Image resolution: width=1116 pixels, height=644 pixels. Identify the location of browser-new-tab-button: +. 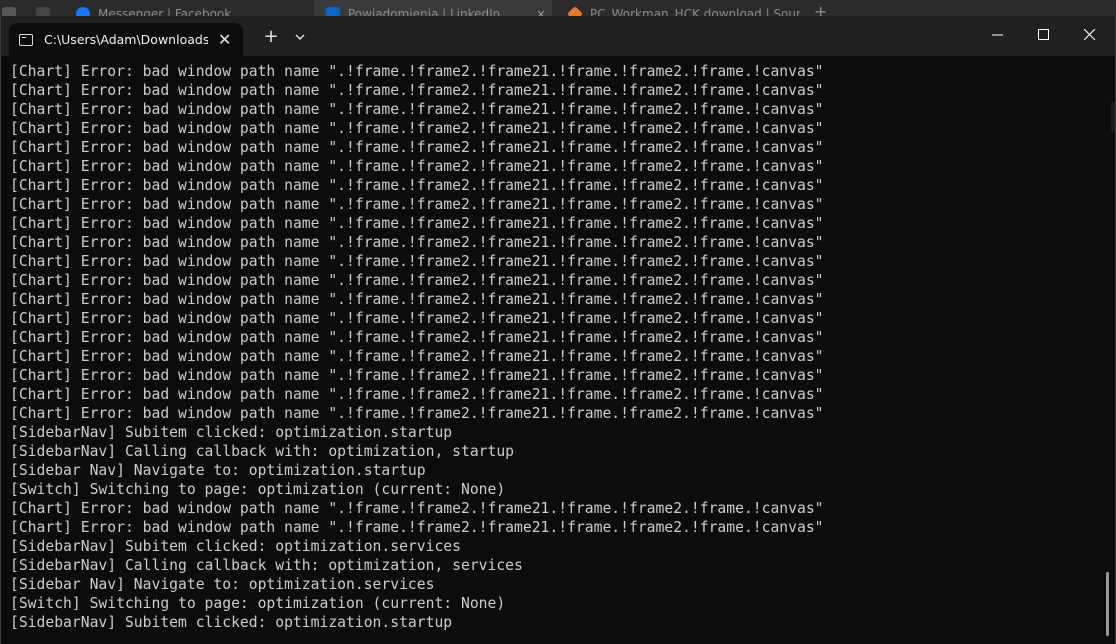
(824, 8).